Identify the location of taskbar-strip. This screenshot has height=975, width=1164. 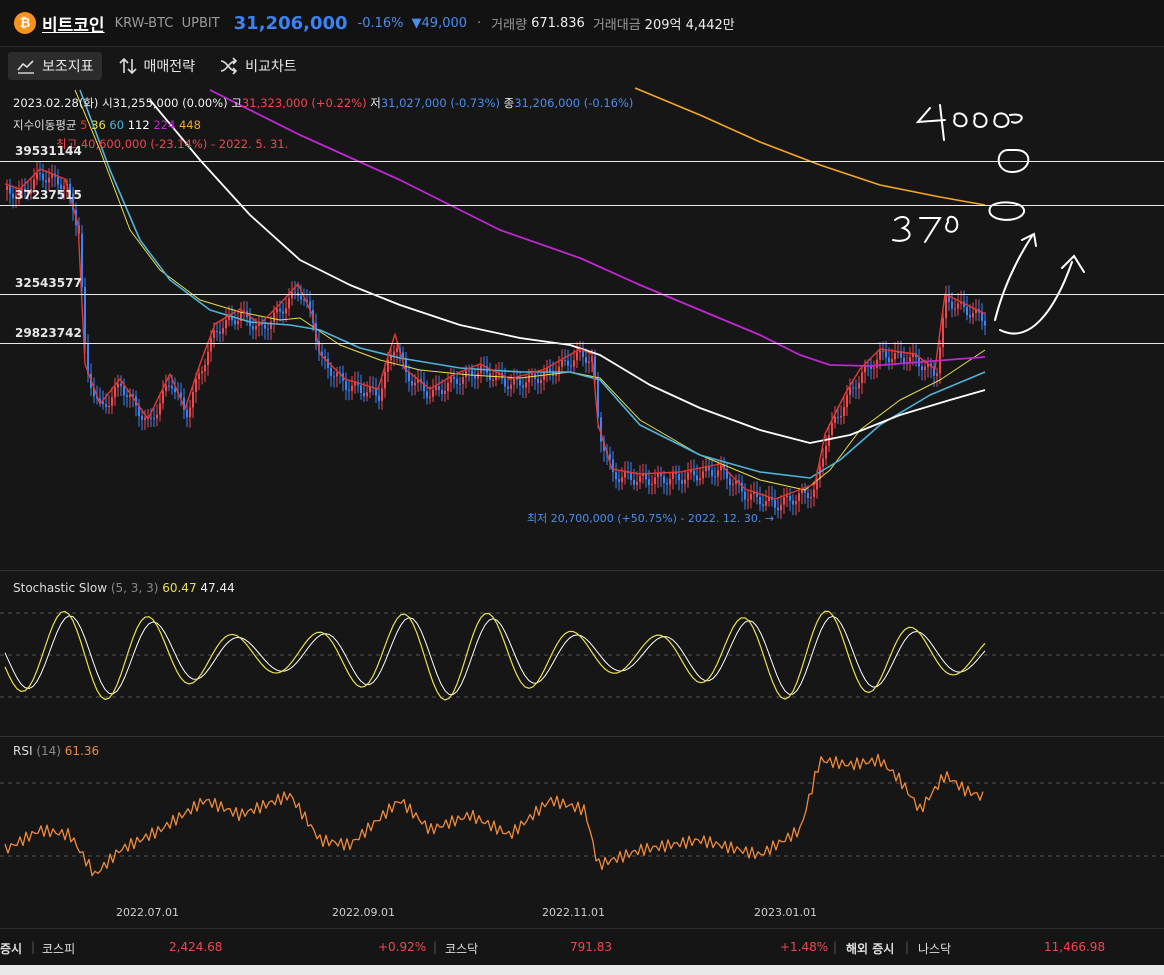
(582, 970).